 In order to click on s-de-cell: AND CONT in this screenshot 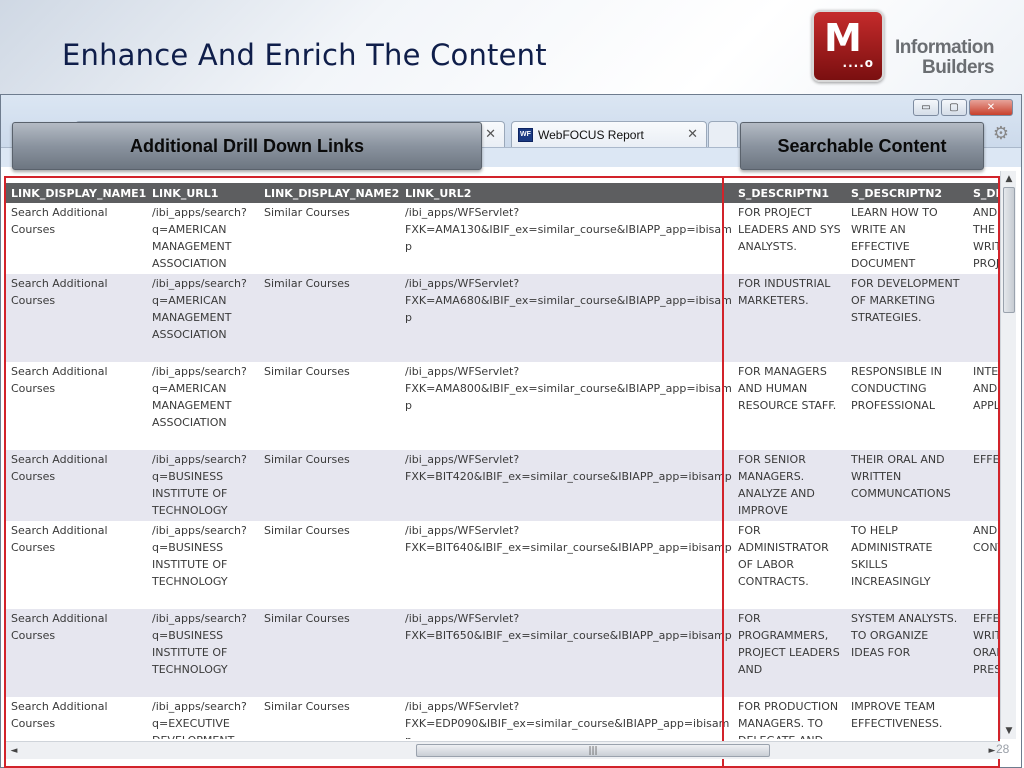, I will do `click(983, 565)`.